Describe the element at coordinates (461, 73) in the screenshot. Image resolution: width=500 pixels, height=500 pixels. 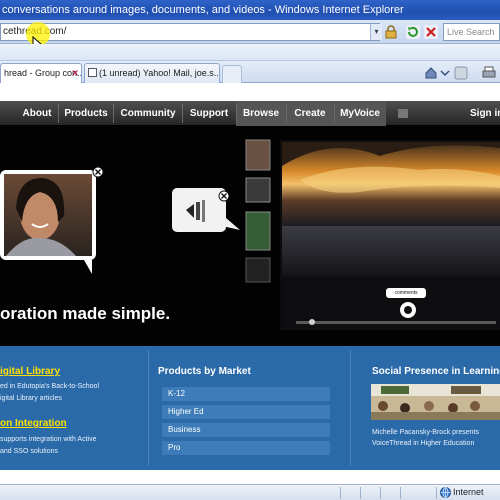
I see `feeds-icon` at that location.